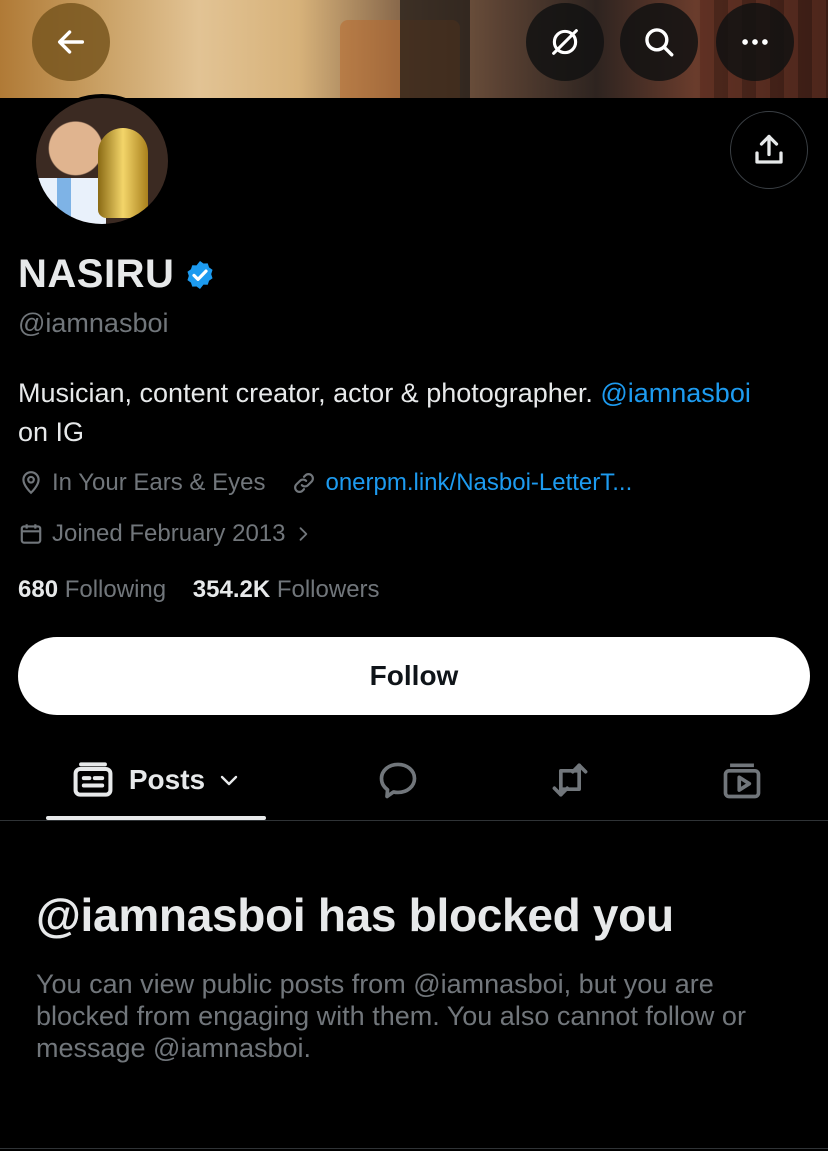 The image size is (828, 1151). What do you see at coordinates (304, 534) in the screenshot?
I see `chevron-right-icon` at bounding box center [304, 534].